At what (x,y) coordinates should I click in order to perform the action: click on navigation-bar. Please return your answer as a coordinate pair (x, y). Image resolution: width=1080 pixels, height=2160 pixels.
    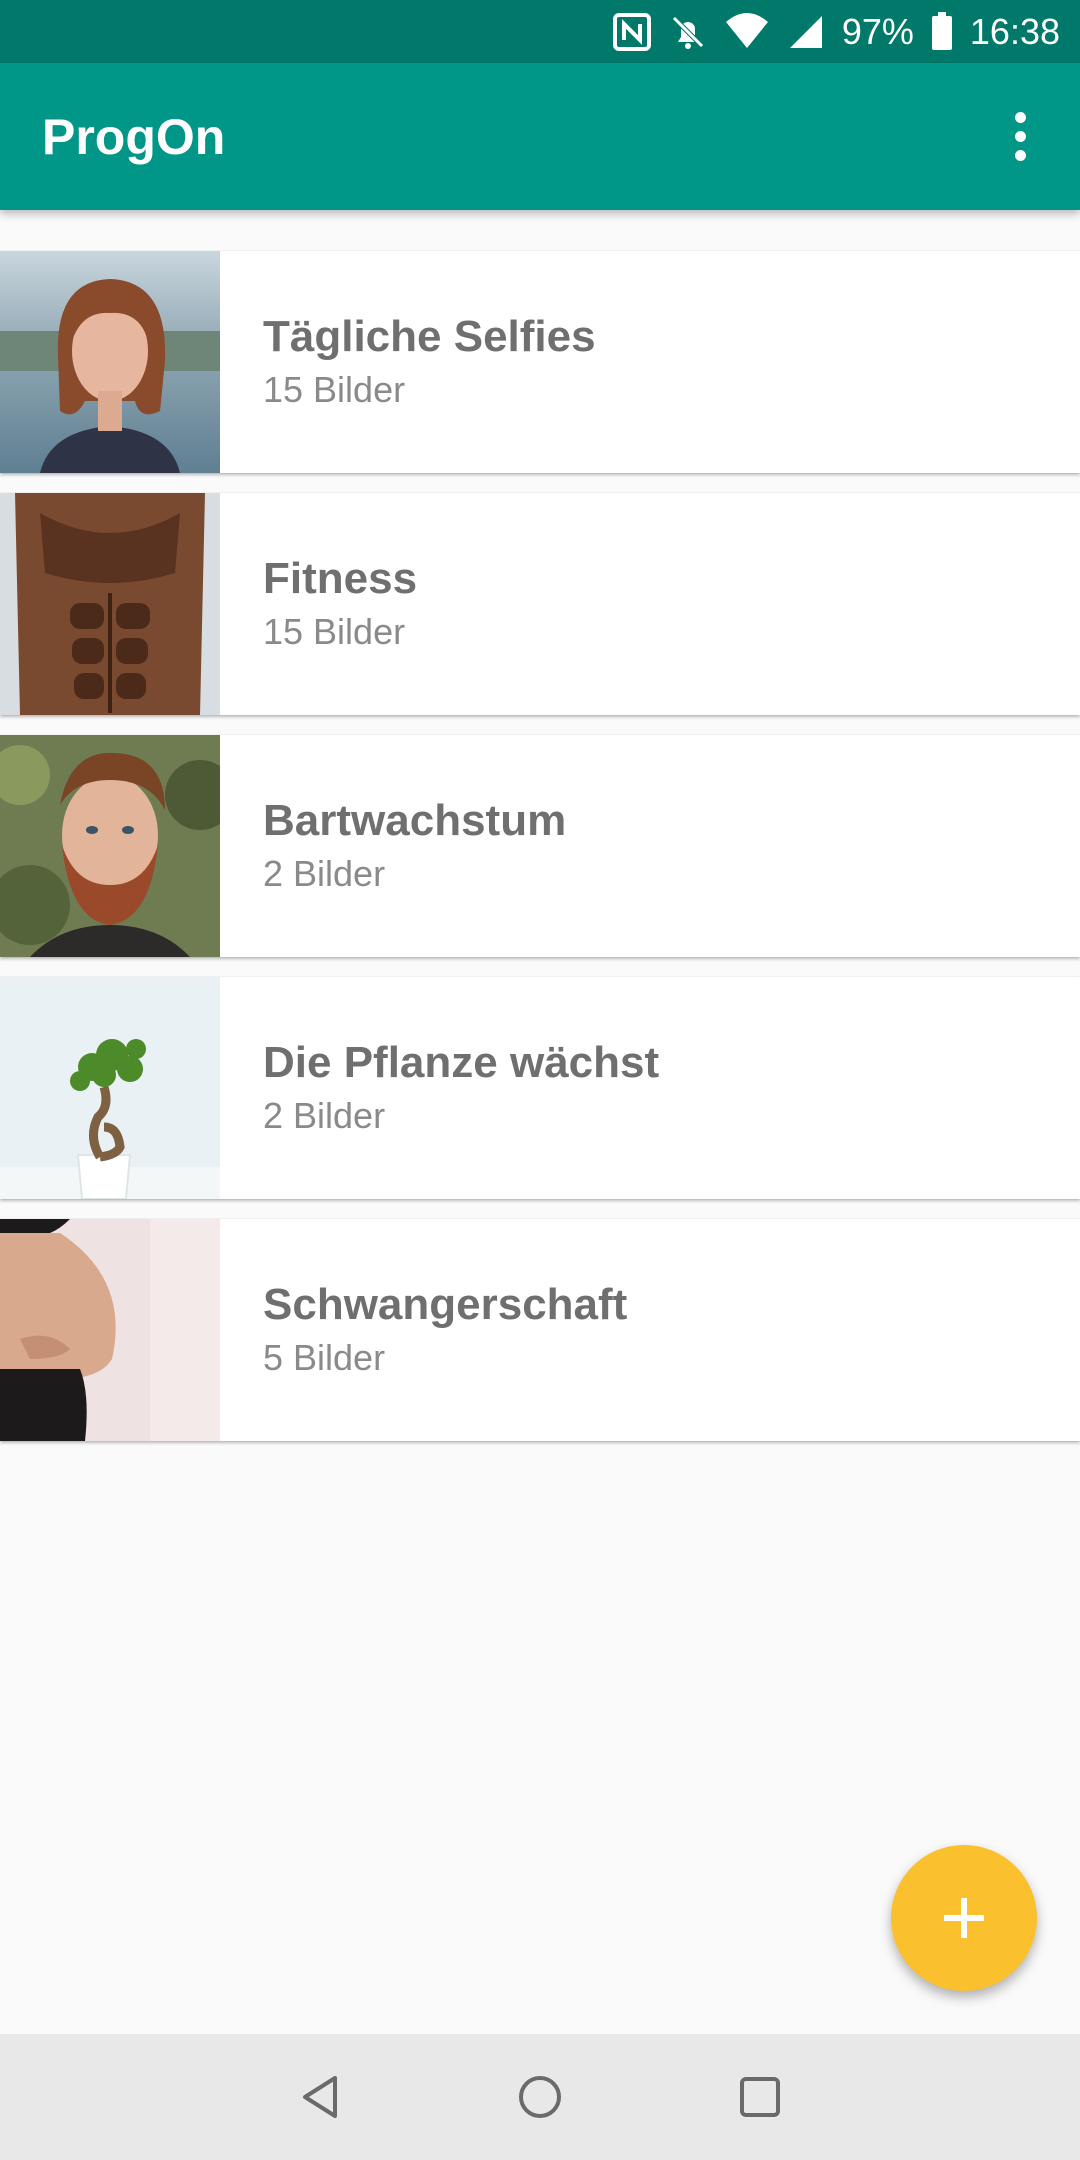
    Looking at the image, I should click on (540, 2097).